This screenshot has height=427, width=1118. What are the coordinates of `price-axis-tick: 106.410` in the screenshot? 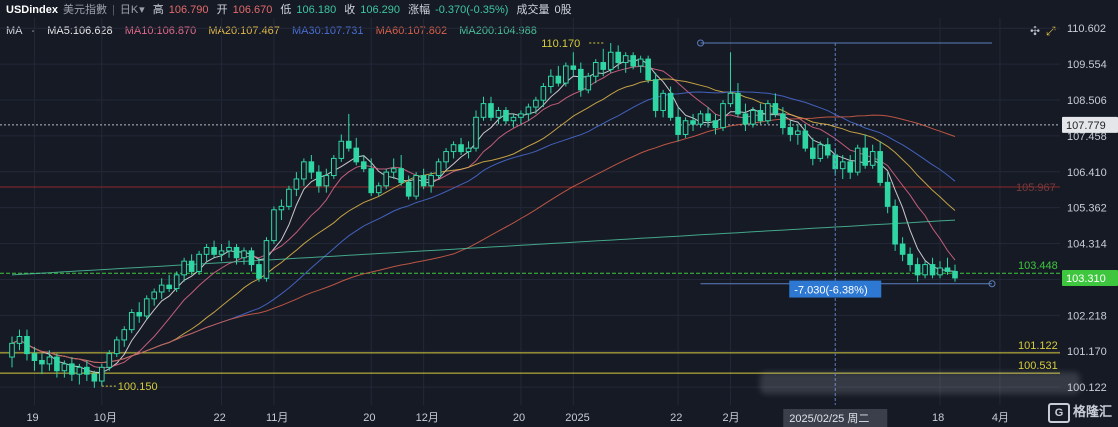 It's located at (1087, 173).